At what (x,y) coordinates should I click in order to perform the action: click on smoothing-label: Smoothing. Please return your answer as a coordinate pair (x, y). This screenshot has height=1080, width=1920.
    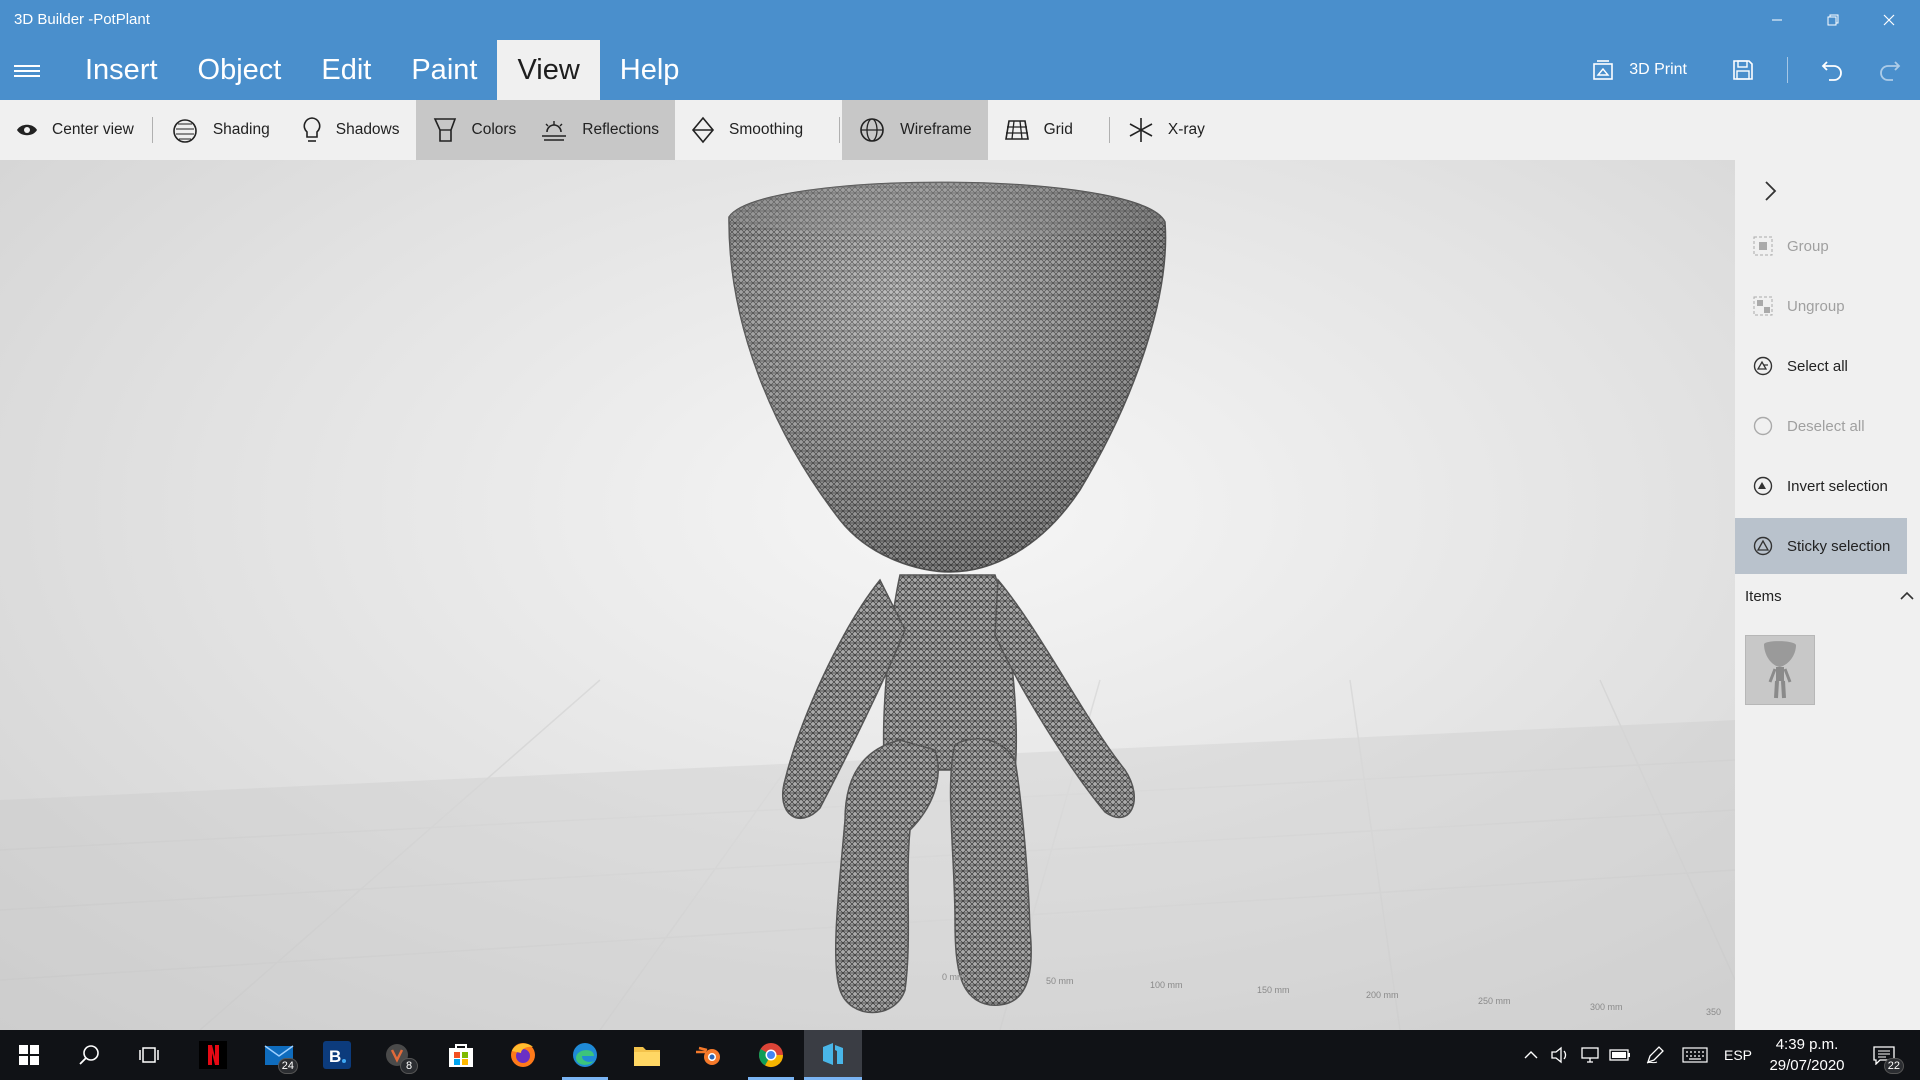
    Looking at the image, I should click on (766, 129).